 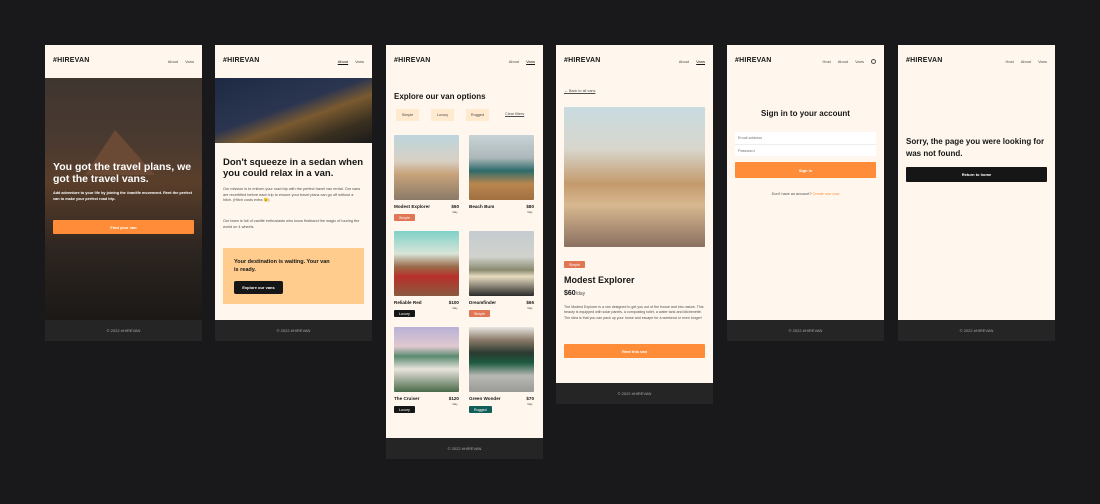 What do you see at coordinates (805, 138) in the screenshot?
I see `email-input` at bounding box center [805, 138].